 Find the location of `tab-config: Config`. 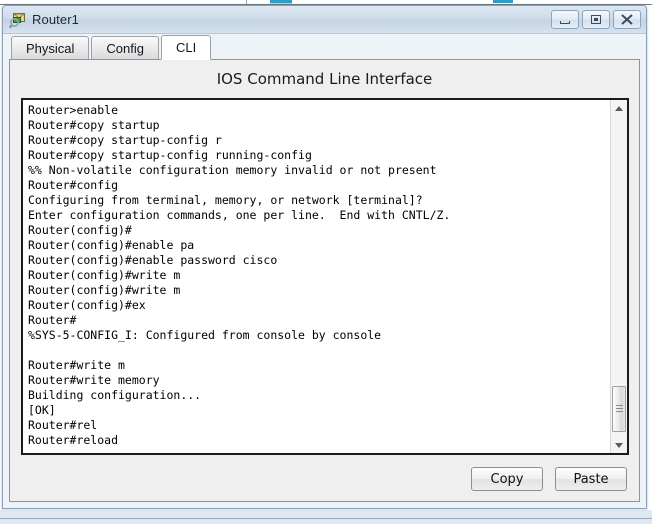

tab-config: Config is located at coordinates (125, 47).